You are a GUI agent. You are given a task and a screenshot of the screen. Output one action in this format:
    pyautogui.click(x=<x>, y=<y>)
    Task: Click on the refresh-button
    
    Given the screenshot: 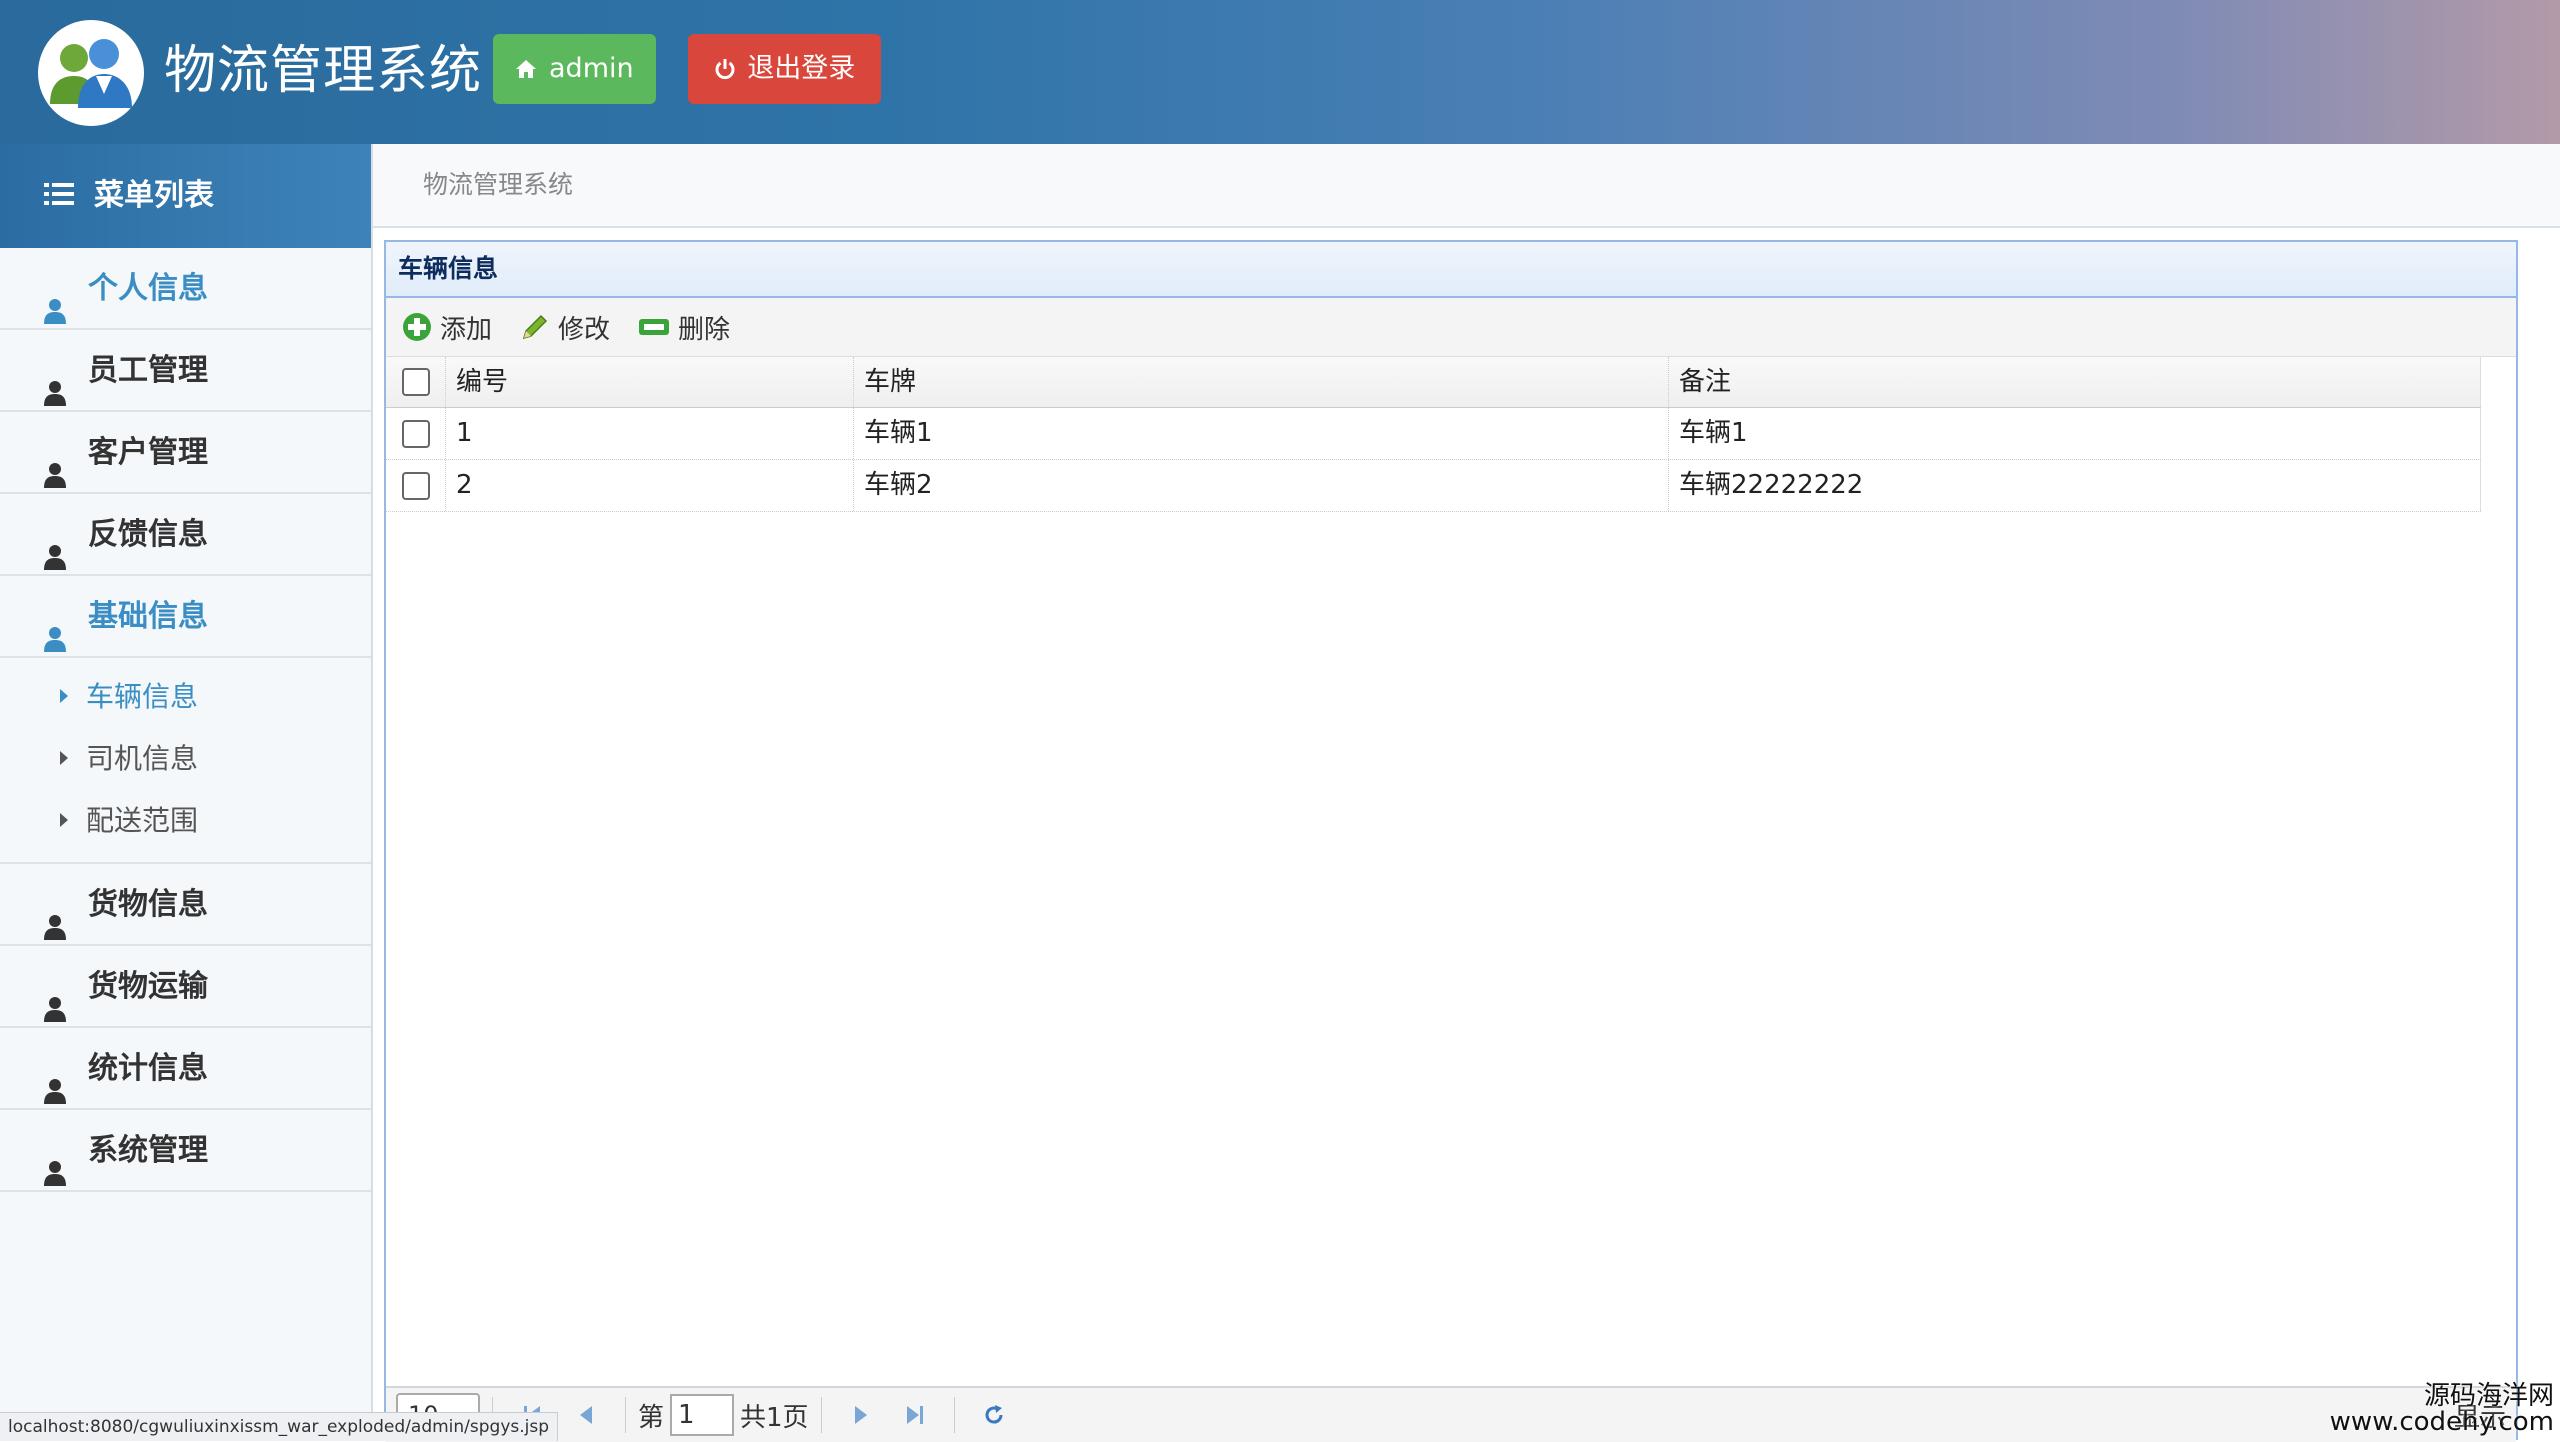 What is the action you would take?
    pyautogui.click(x=994, y=1415)
    